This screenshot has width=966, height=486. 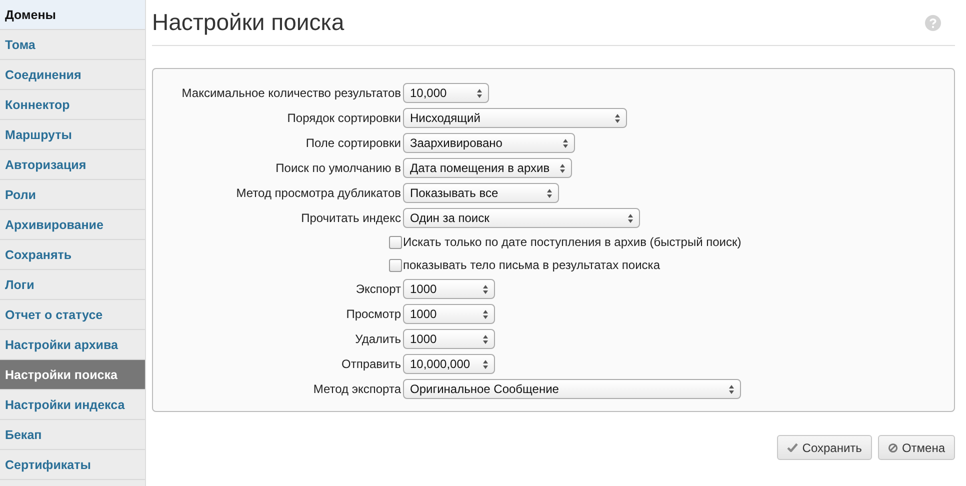 I want to click on dropdown: 10,000, so click(x=446, y=93).